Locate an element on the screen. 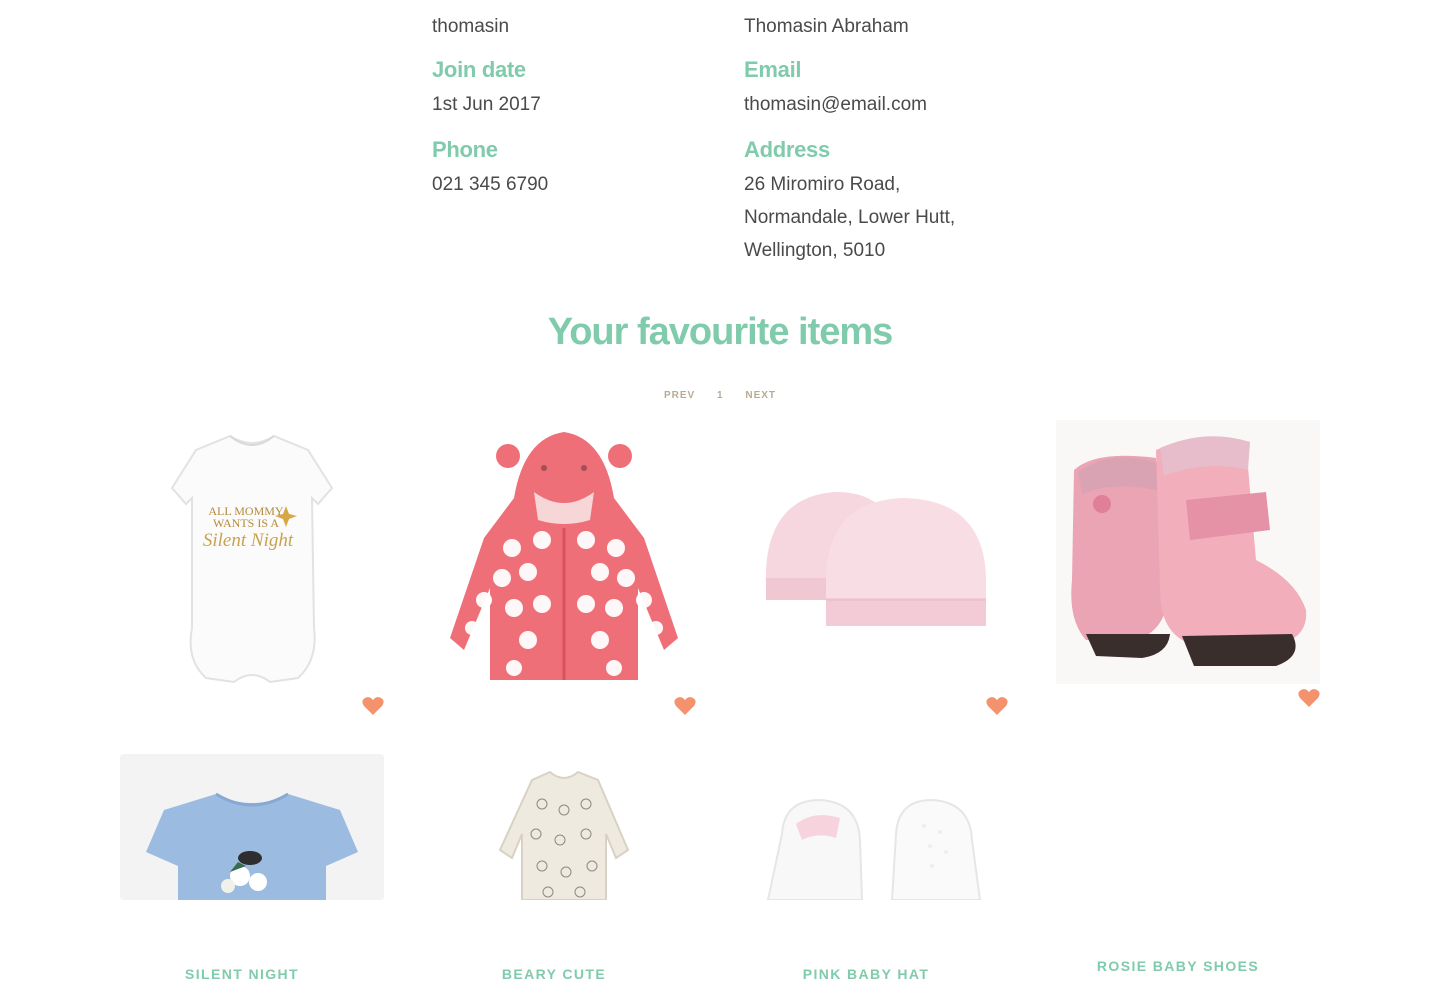  email-label: Email is located at coordinates (773, 69).